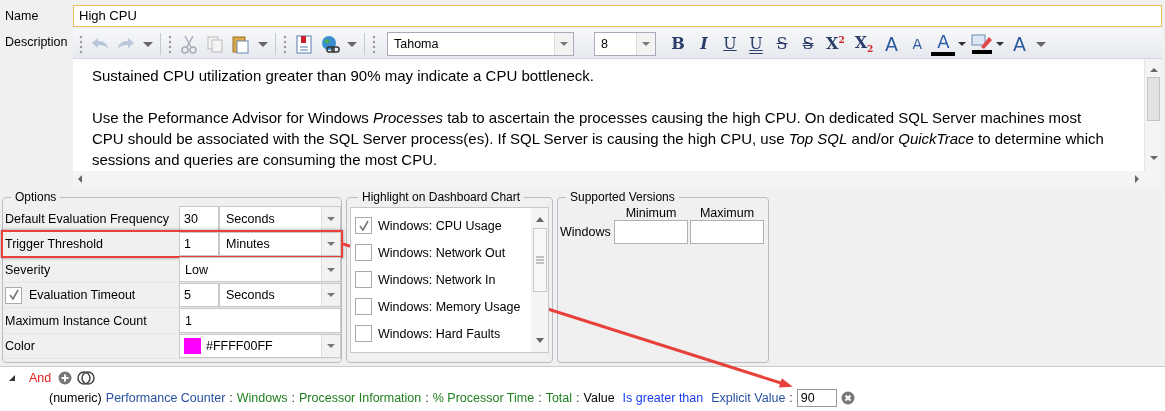  Describe the element at coordinates (727, 213) in the screenshot. I see `column-header: Maximum` at that location.